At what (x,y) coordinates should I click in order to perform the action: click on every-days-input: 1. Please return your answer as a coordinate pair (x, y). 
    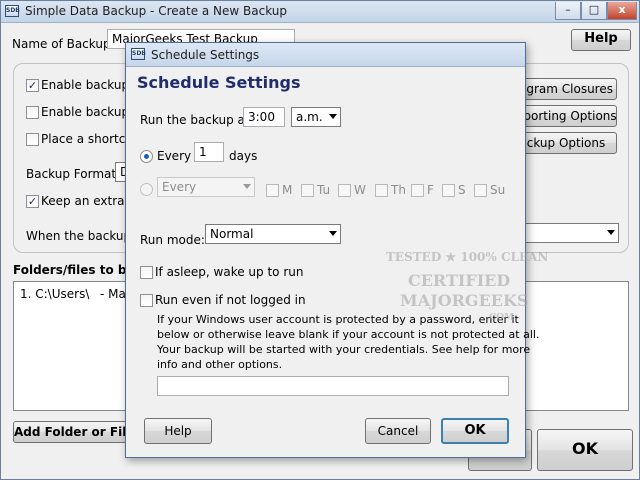
    Looking at the image, I should click on (209, 152).